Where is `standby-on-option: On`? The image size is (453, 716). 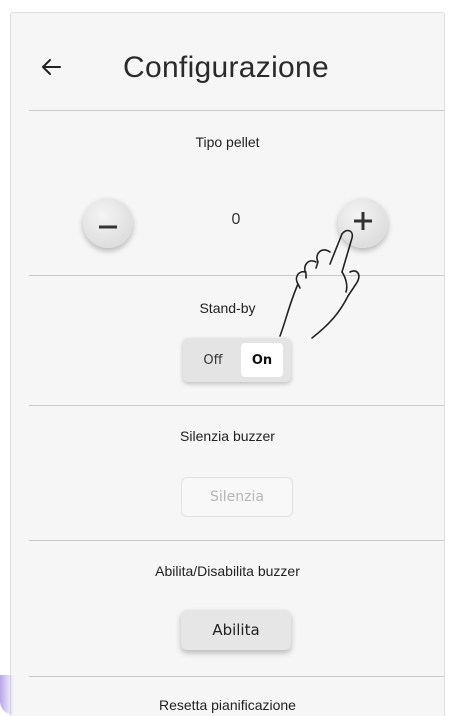
standby-on-option: On is located at coordinates (262, 360).